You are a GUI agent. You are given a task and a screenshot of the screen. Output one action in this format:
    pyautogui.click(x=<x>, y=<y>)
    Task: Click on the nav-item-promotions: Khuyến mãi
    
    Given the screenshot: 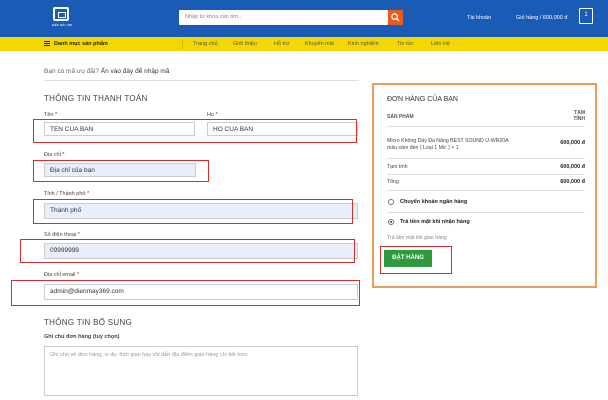 What is the action you would take?
    pyautogui.click(x=319, y=44)
    